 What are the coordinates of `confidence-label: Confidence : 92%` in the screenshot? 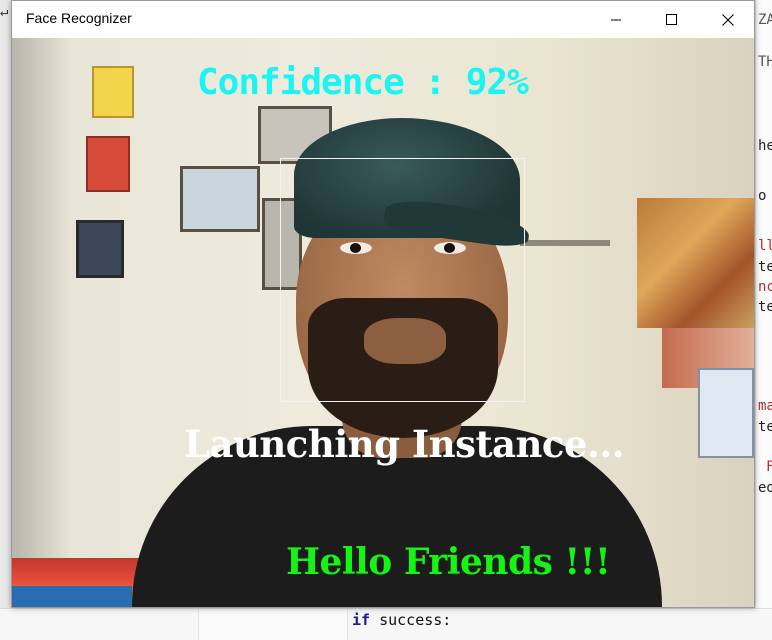 It's located at (363, 82).